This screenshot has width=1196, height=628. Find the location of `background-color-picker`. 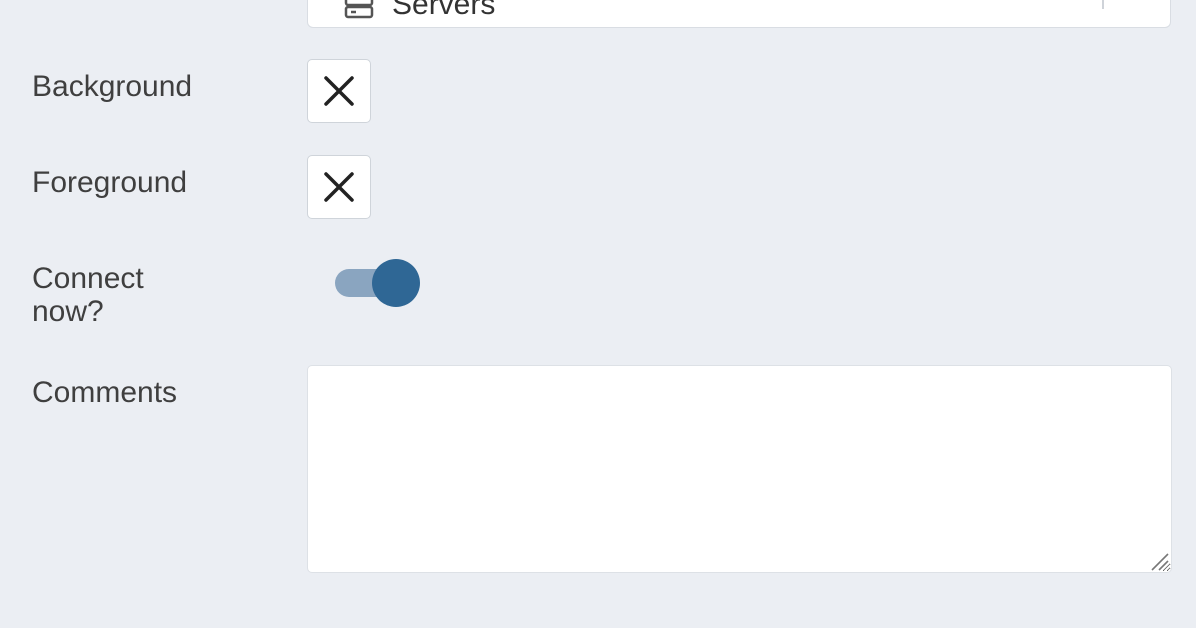

background-color-picker is located at coordinates (339, 91).